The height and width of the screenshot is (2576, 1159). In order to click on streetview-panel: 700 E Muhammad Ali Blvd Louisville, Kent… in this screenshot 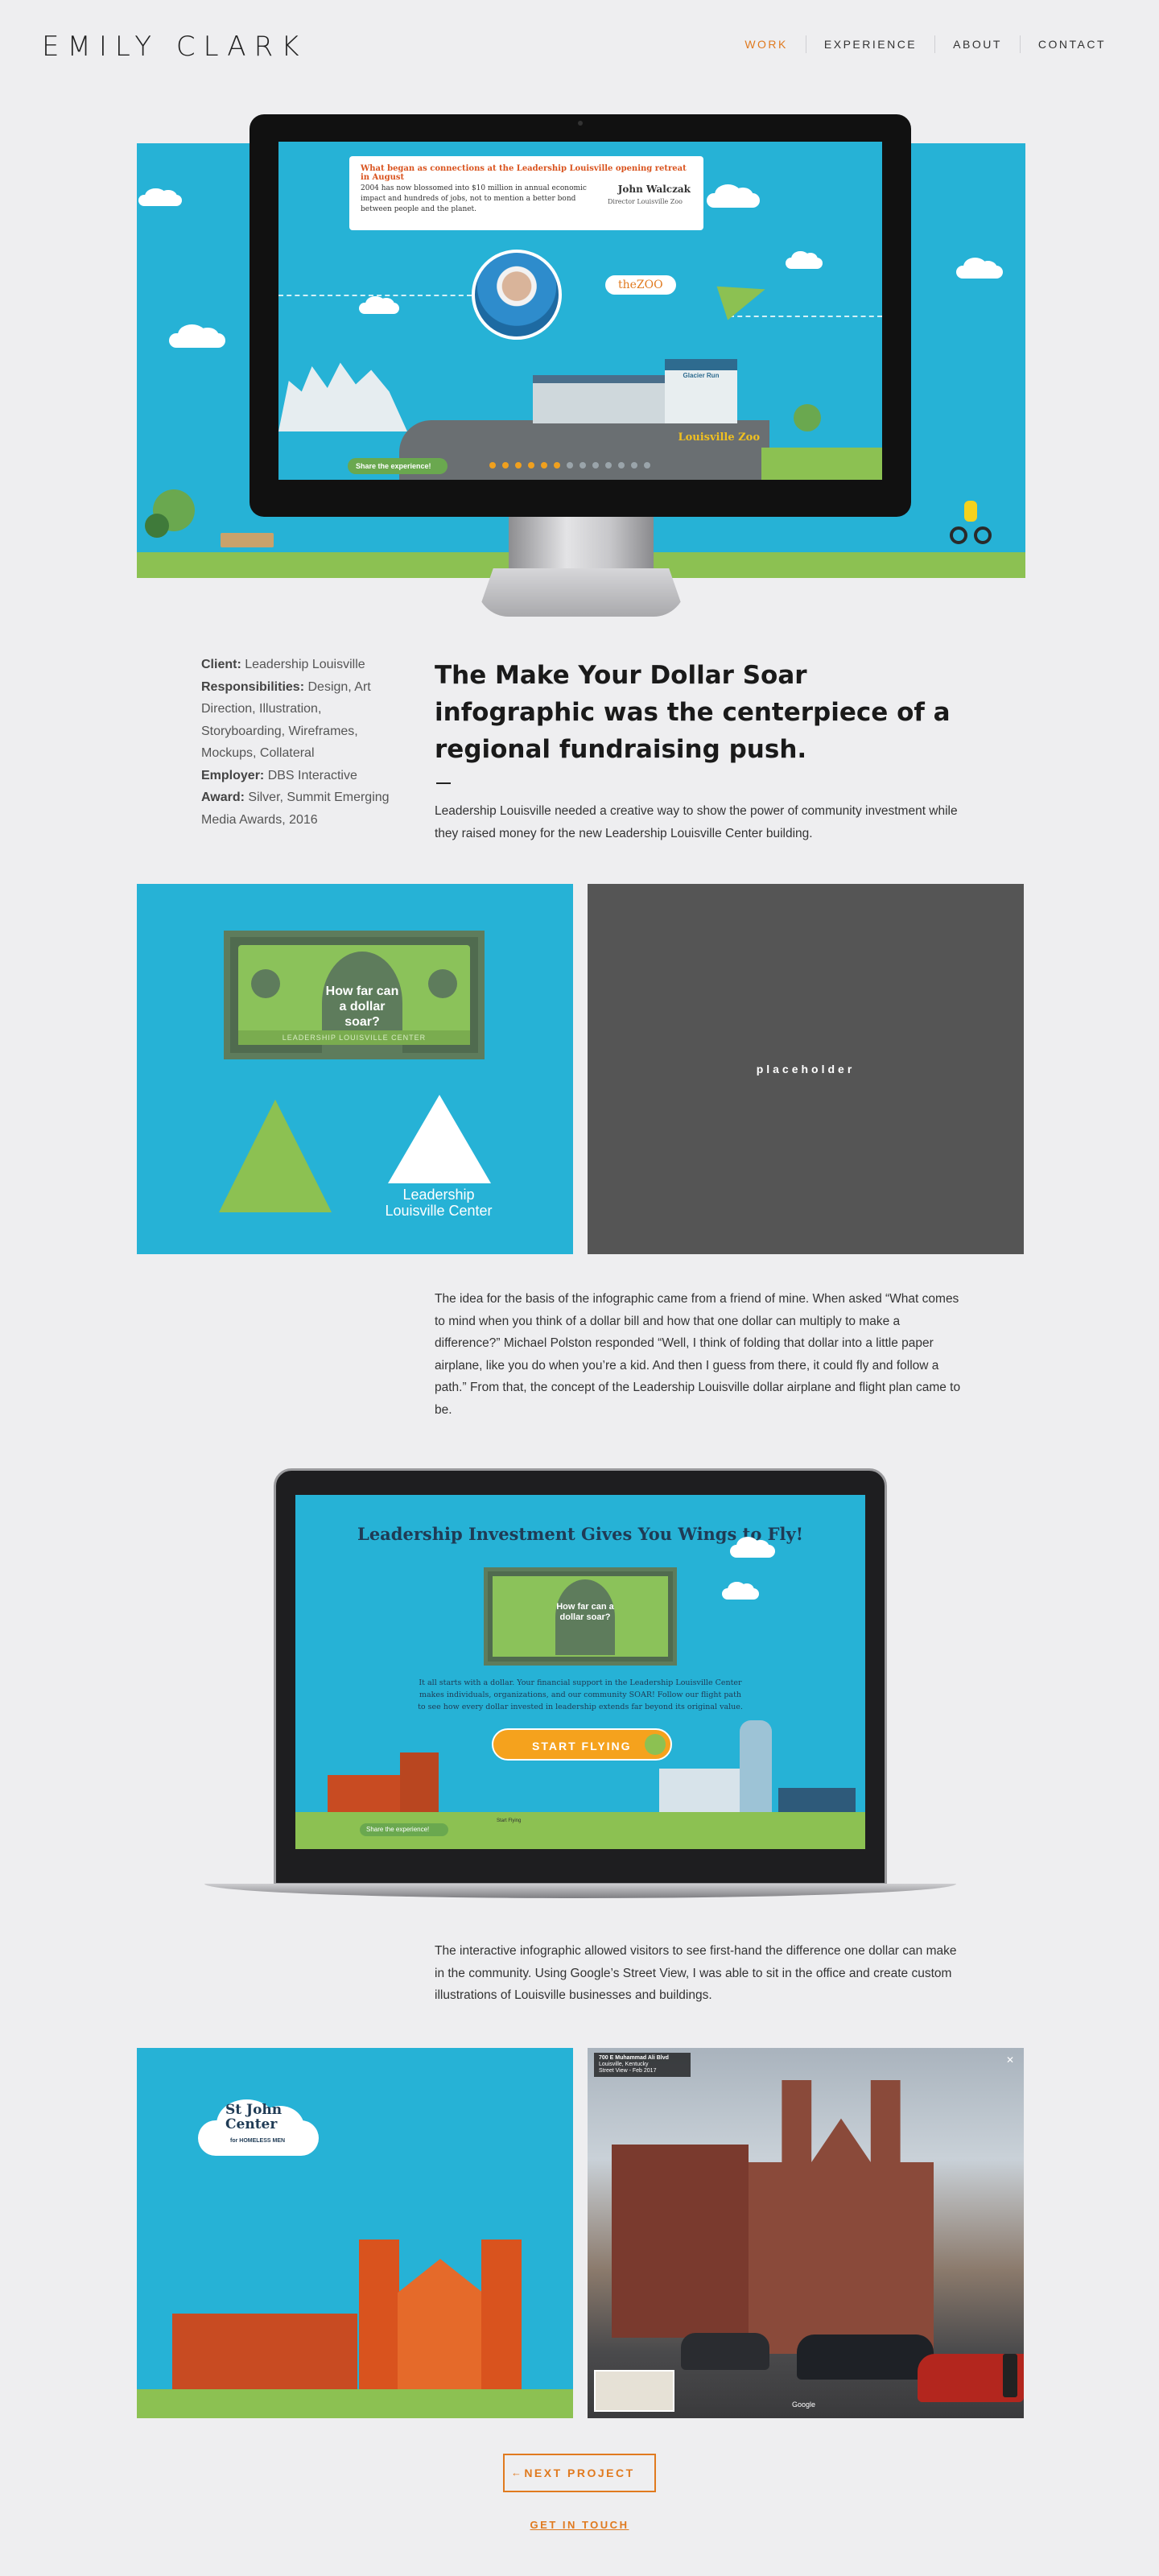, I will do `click(806, 2233)`.